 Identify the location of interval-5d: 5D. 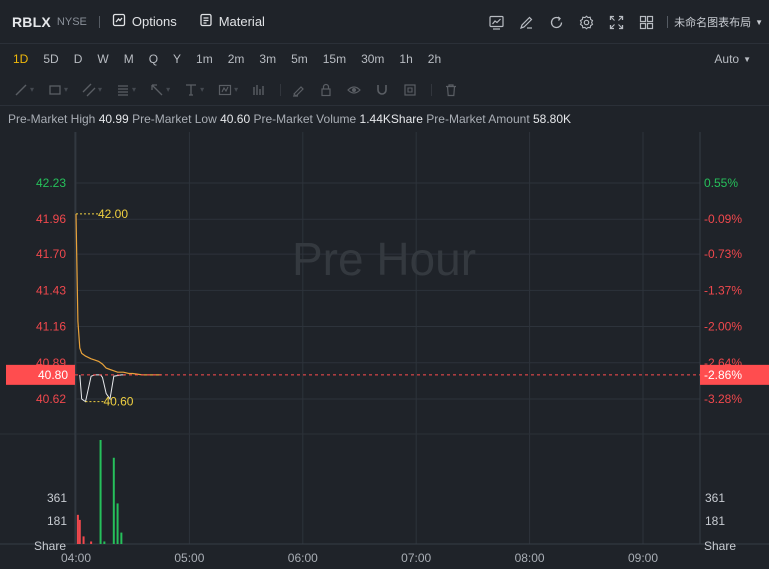
(51, 59).